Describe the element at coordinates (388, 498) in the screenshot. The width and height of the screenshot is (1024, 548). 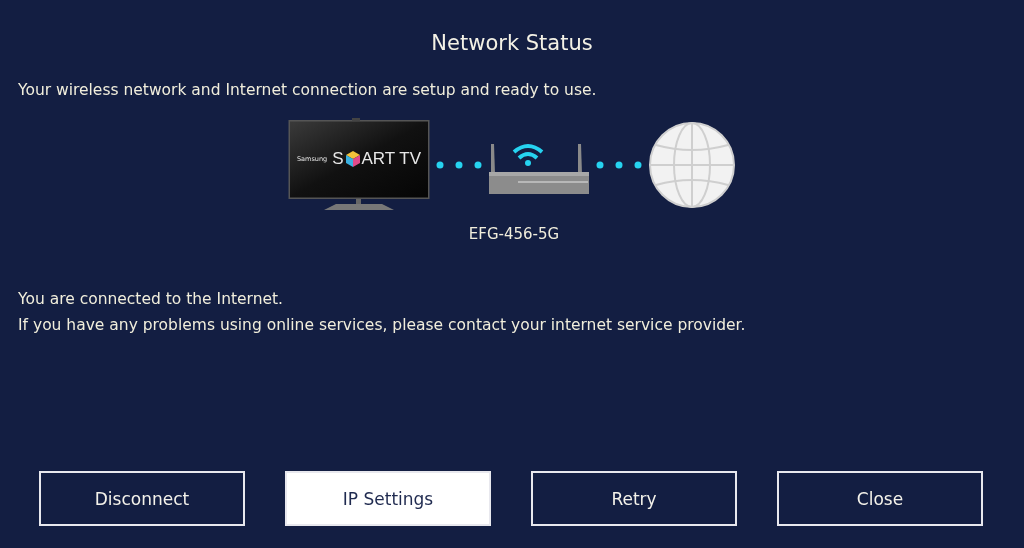
I see `dialog-button: IP Settings` at that location.